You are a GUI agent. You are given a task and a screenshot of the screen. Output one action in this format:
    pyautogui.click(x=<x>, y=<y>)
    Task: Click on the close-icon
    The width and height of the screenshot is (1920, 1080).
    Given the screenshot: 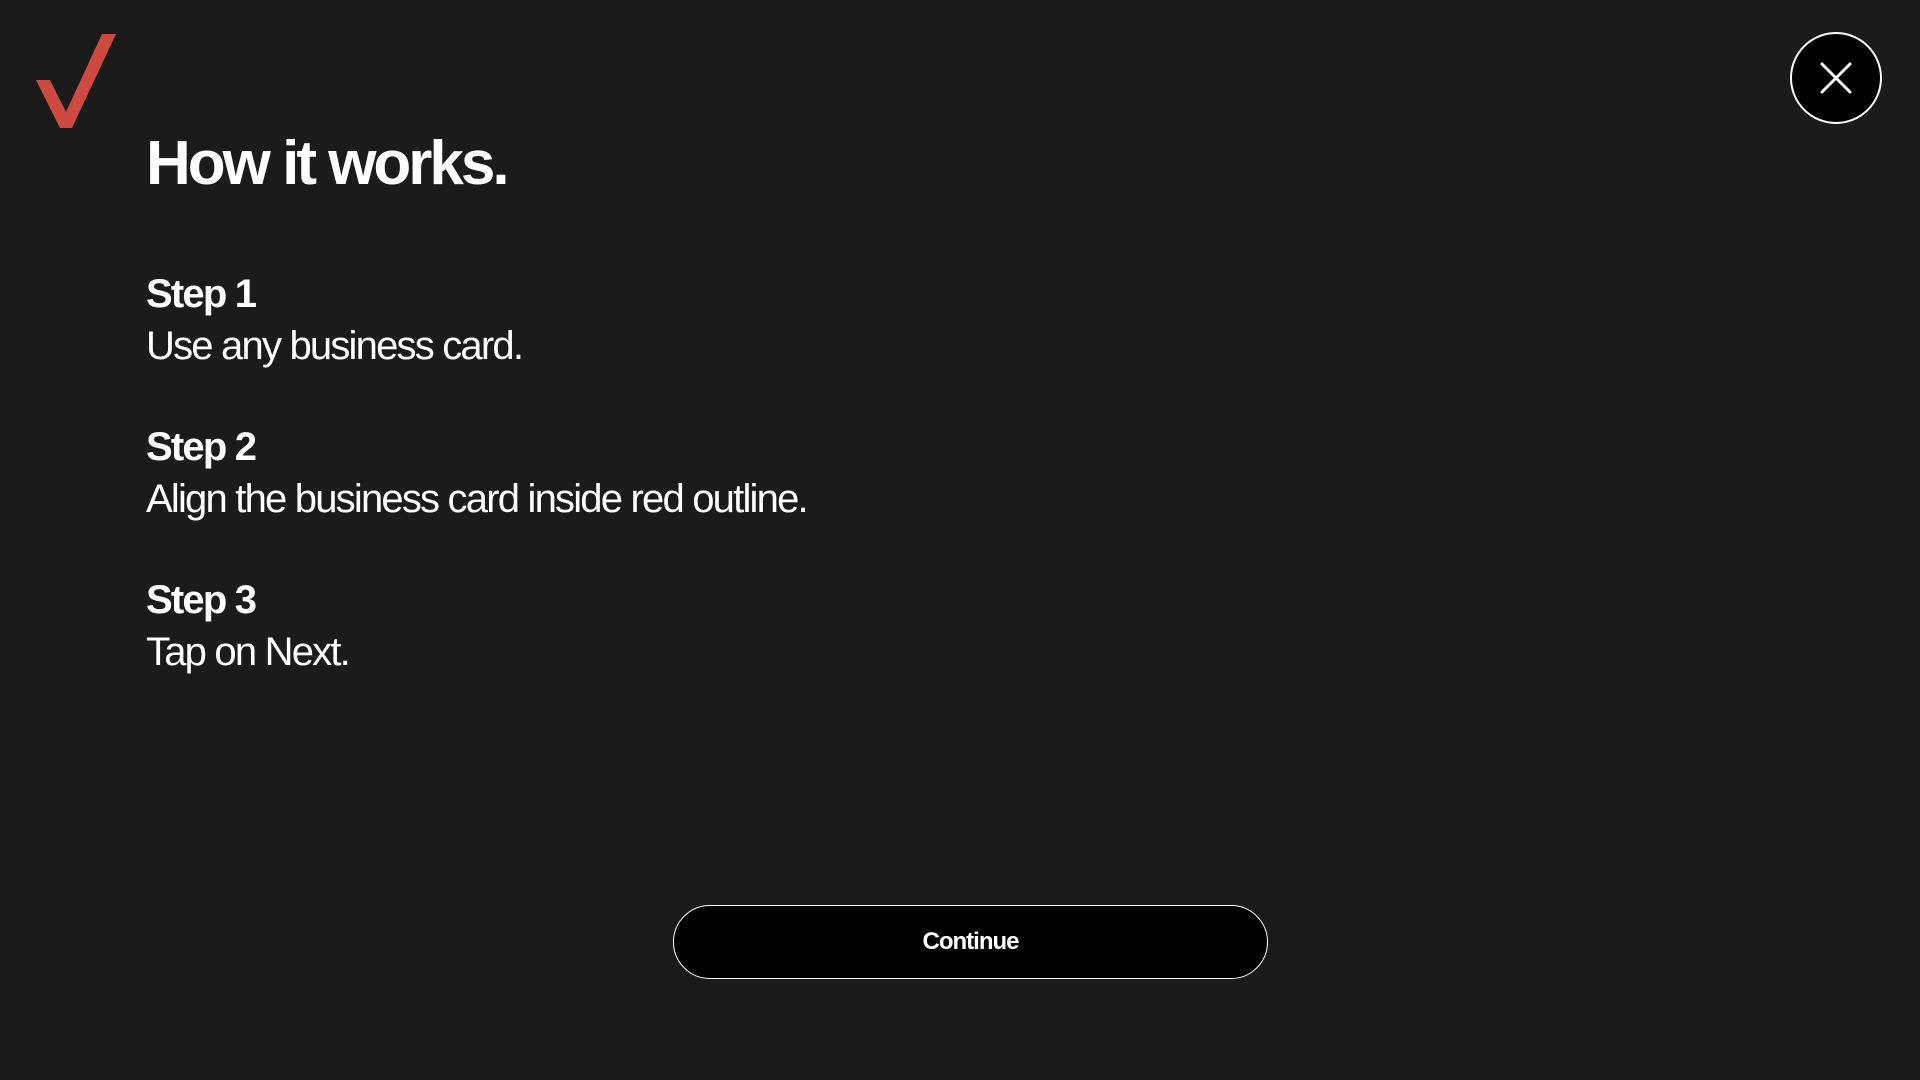 What is the action you would take?
    pyautogui.click(x=1836, y=78)
    